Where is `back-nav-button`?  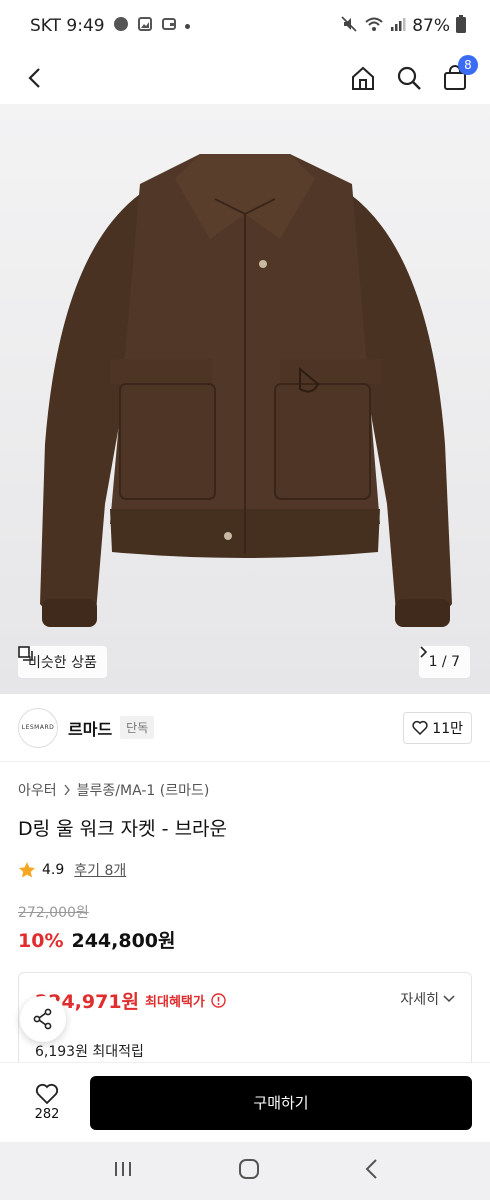 back-nav-button is located at coordinates (371, 1171).